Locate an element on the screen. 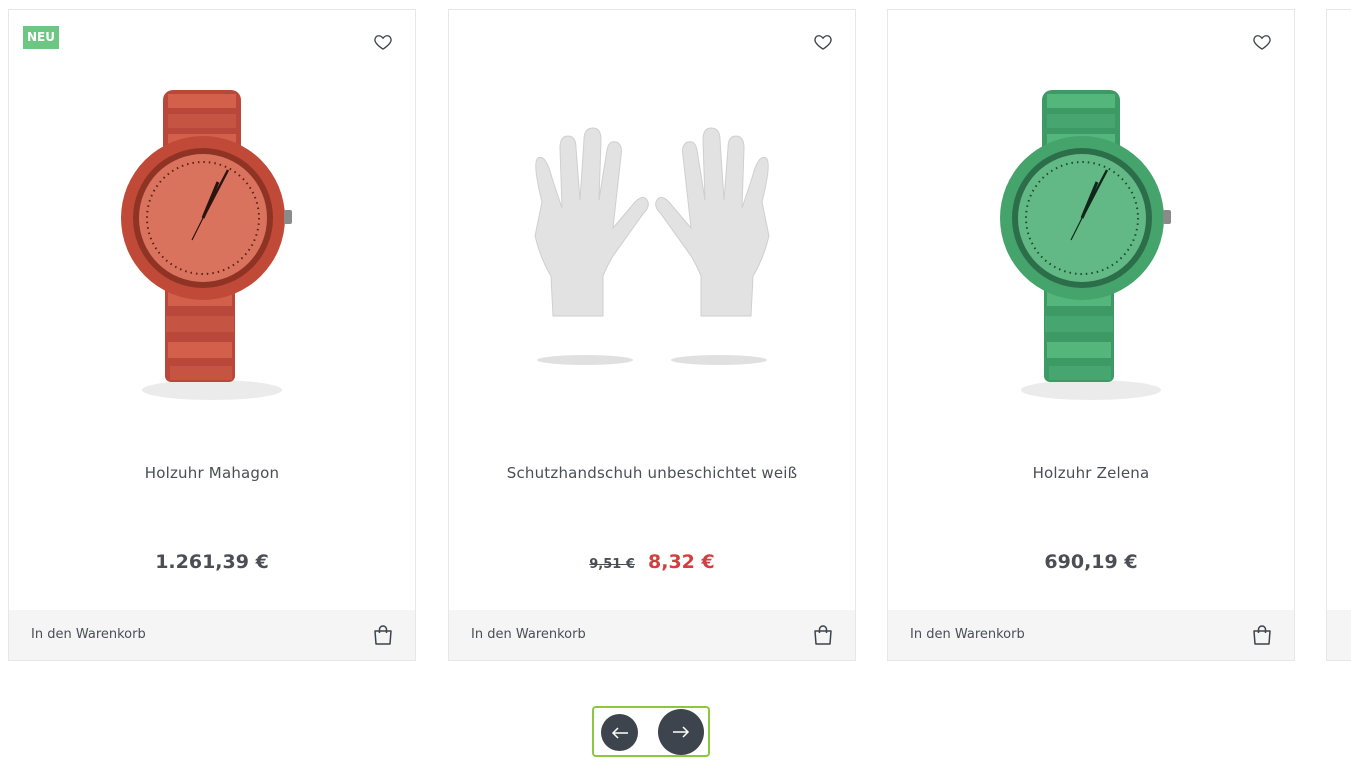 The height and width of the screenshot is (764, 1351). product-name: Holzuhr Mahagon is located at coordinates (212, 473).